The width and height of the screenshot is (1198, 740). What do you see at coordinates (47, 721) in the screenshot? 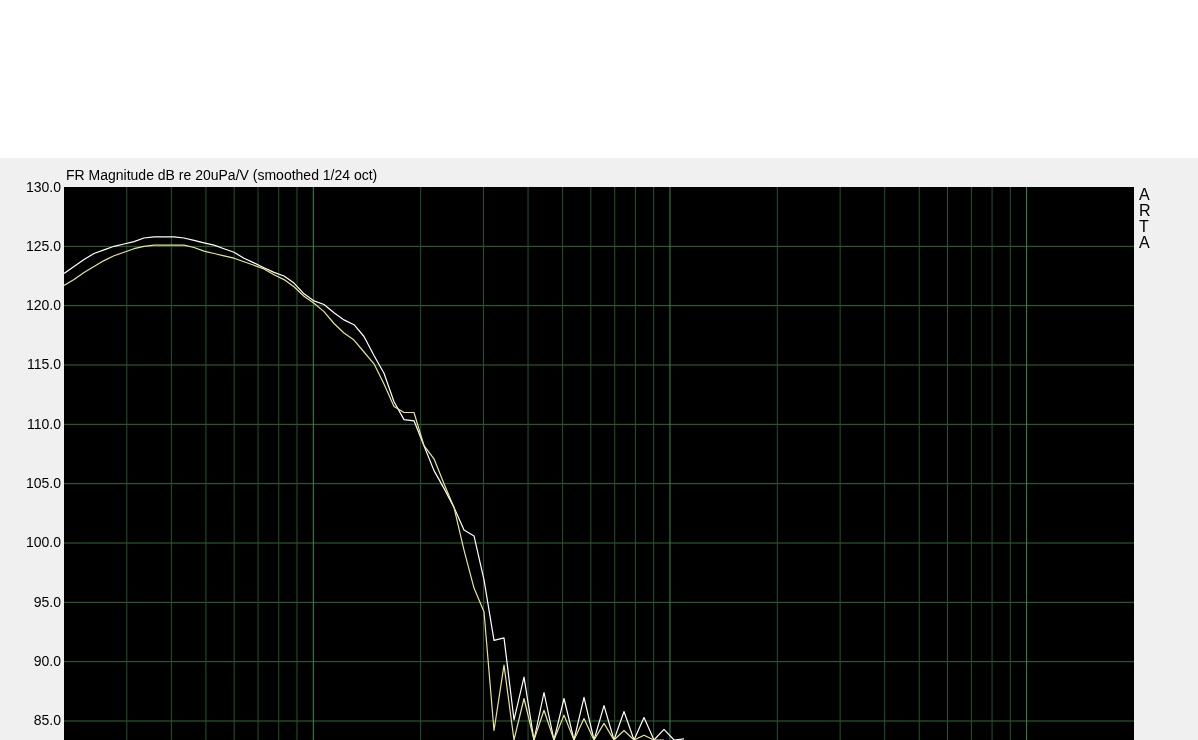
I see `y-axis-label: 85.0` at bounding box center [47, 721].